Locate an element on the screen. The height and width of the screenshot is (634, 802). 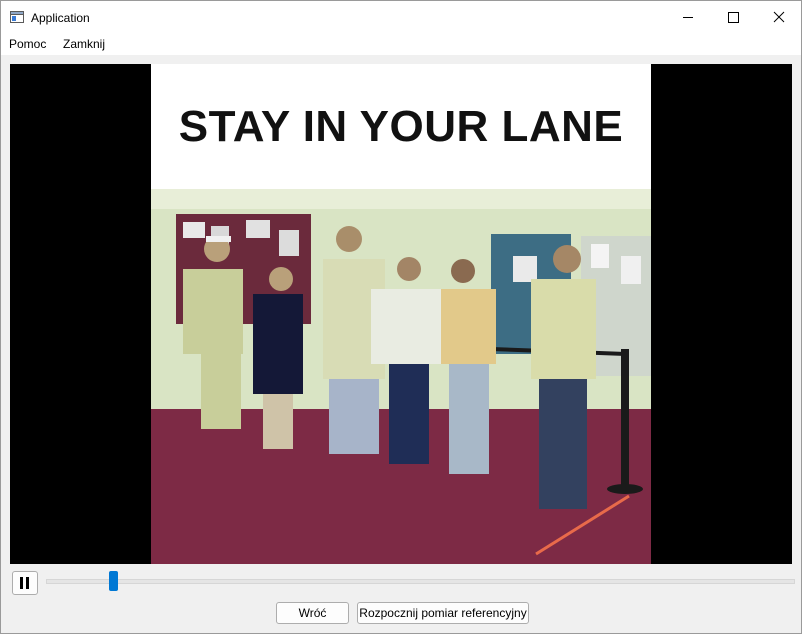
title-bar: Application is located at coordinates (401, 17).